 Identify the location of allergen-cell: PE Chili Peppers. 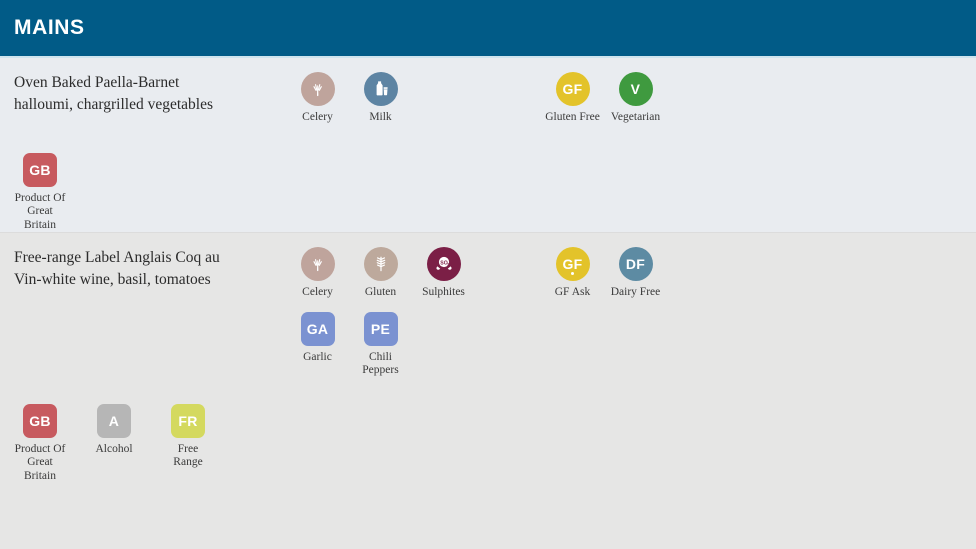
(380, 344).